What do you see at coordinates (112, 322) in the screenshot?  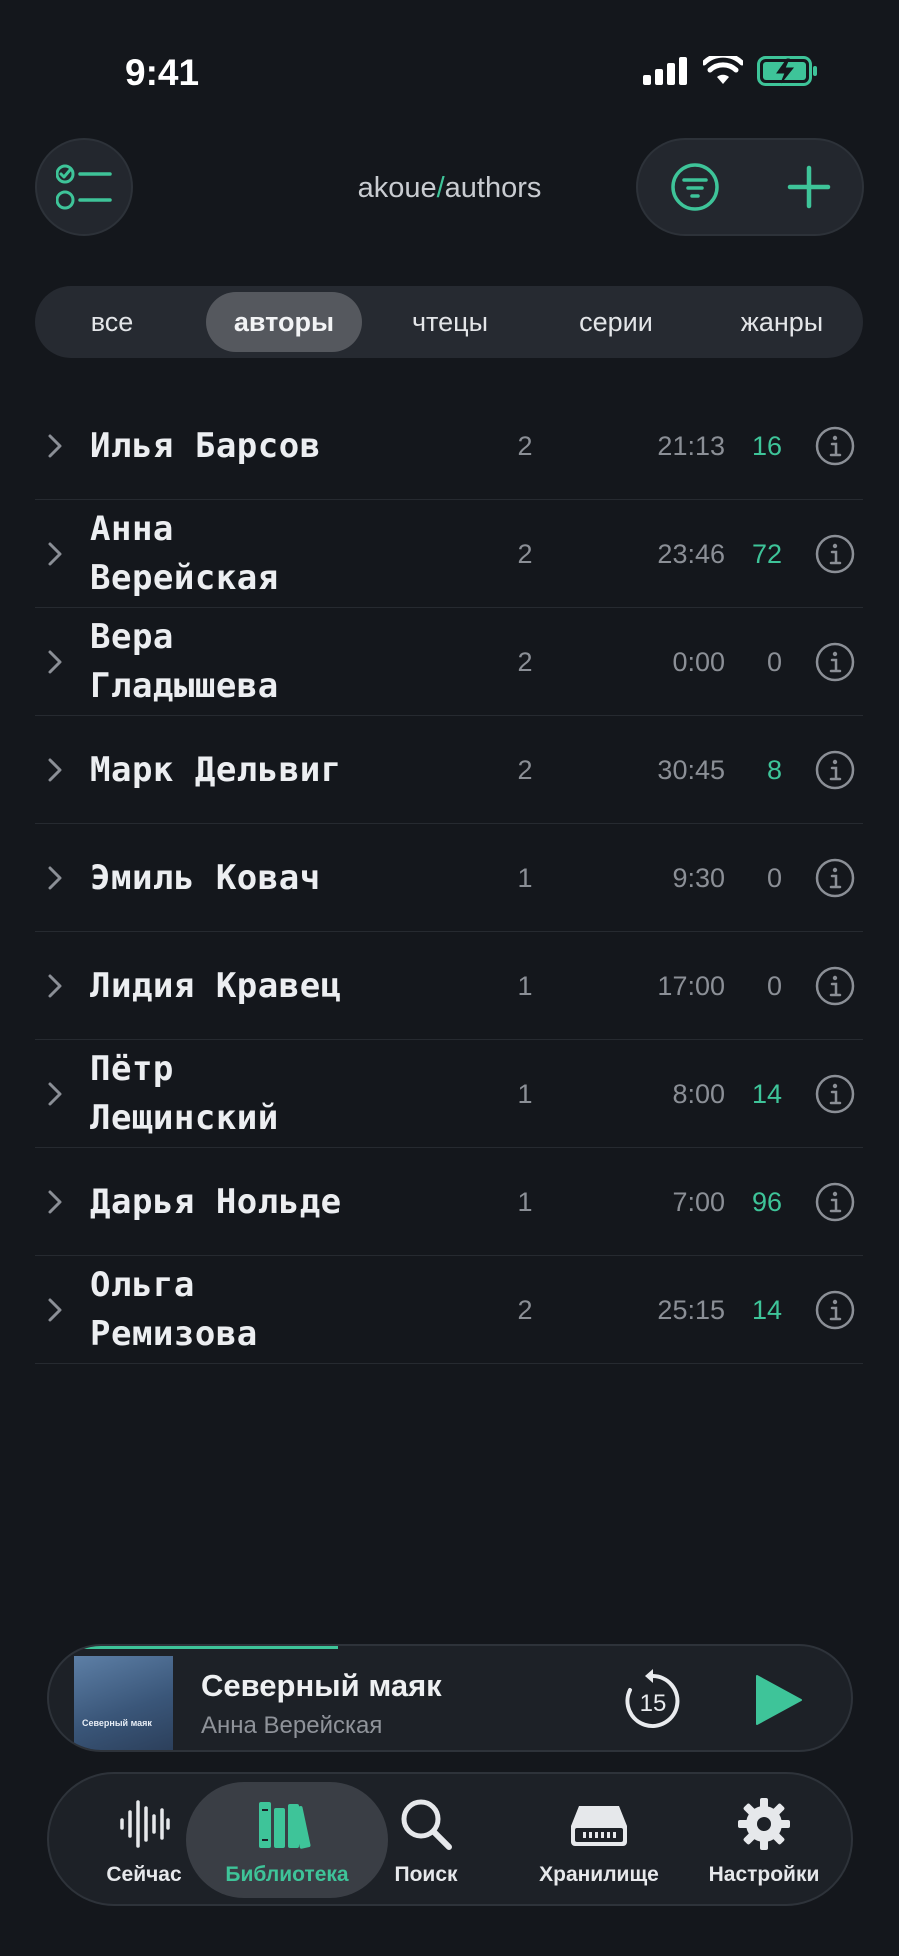 I see `segment-all: все` at bounding box center [112, 322].